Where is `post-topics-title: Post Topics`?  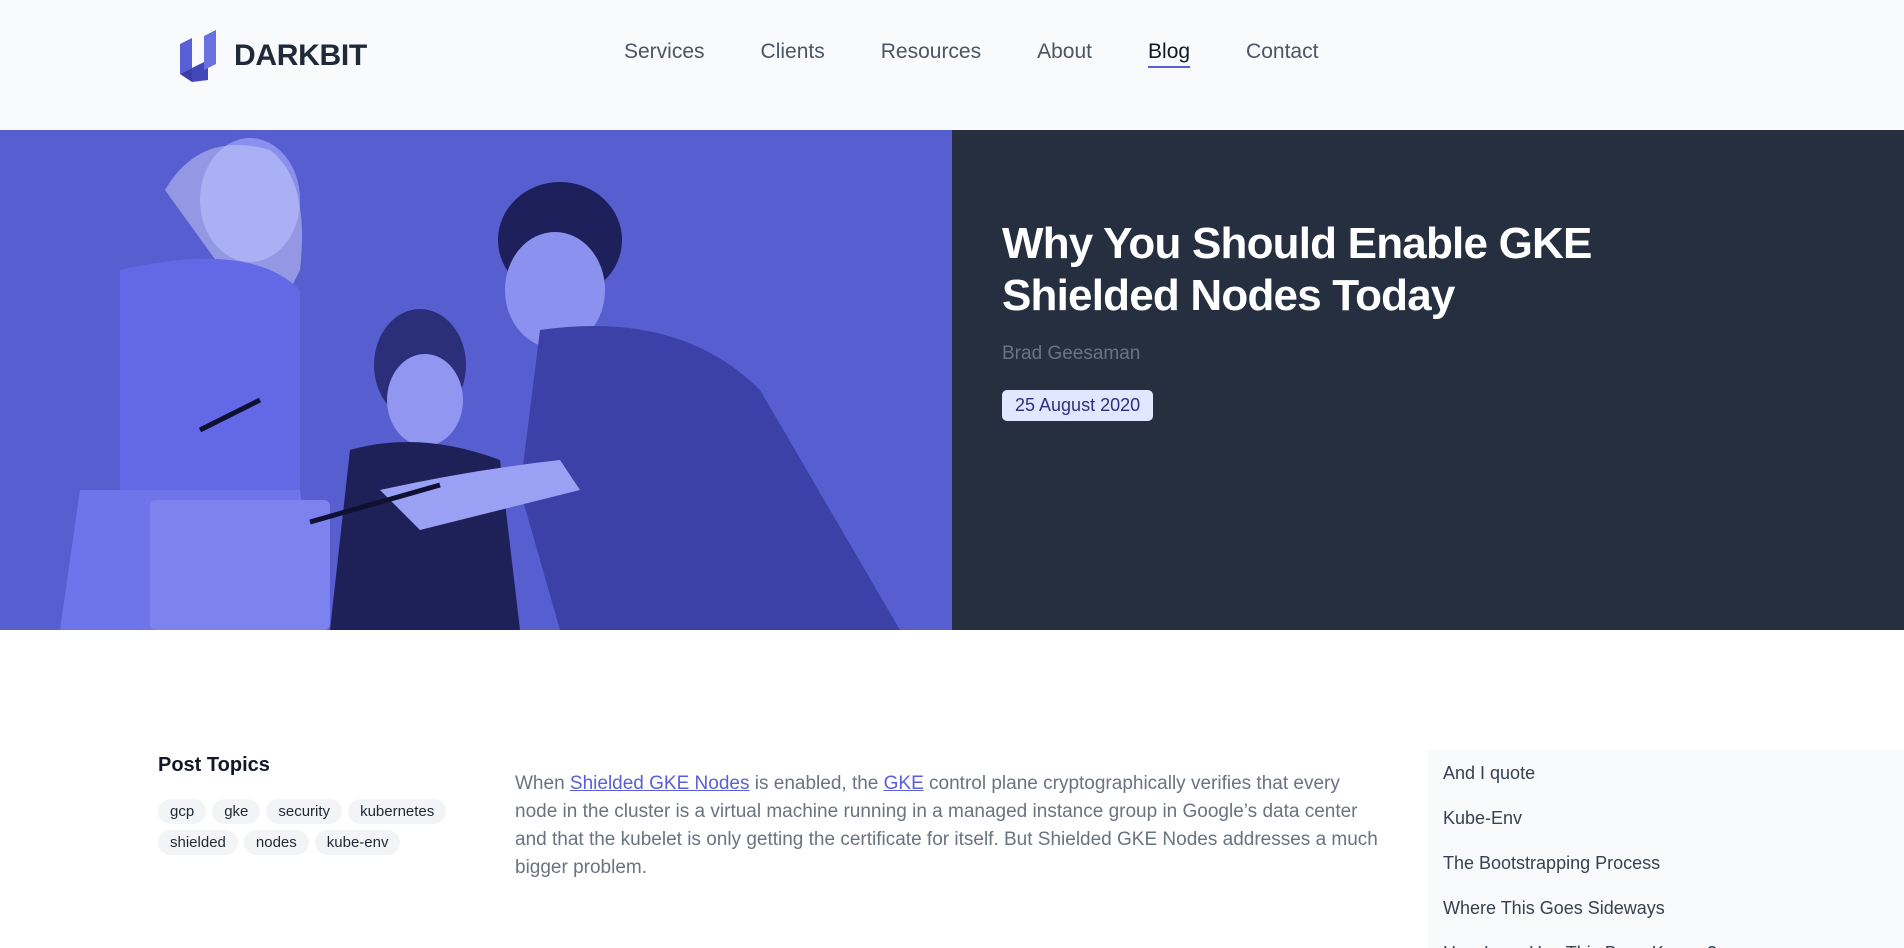
post-topics-title: Post Topics is located at coordinates (214, 765).